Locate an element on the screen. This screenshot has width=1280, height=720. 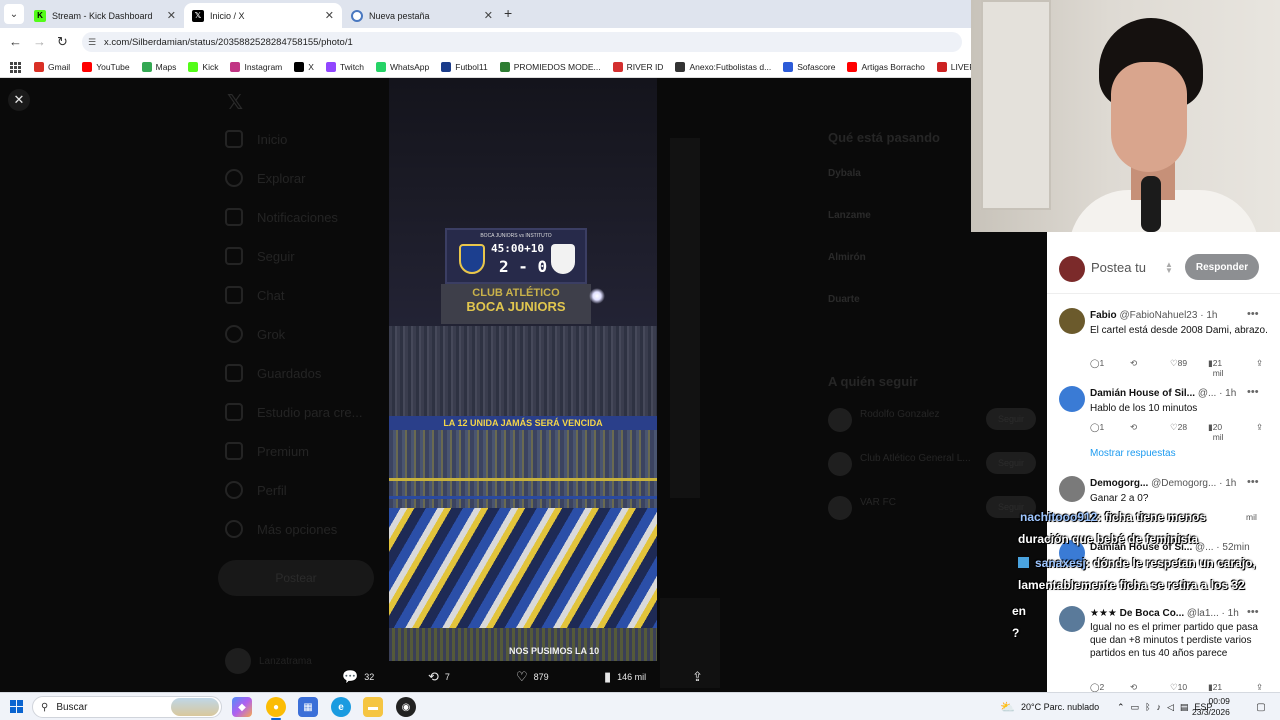
nav-item-notificaciones: Notificaciones is located at coordinates (281, 217).